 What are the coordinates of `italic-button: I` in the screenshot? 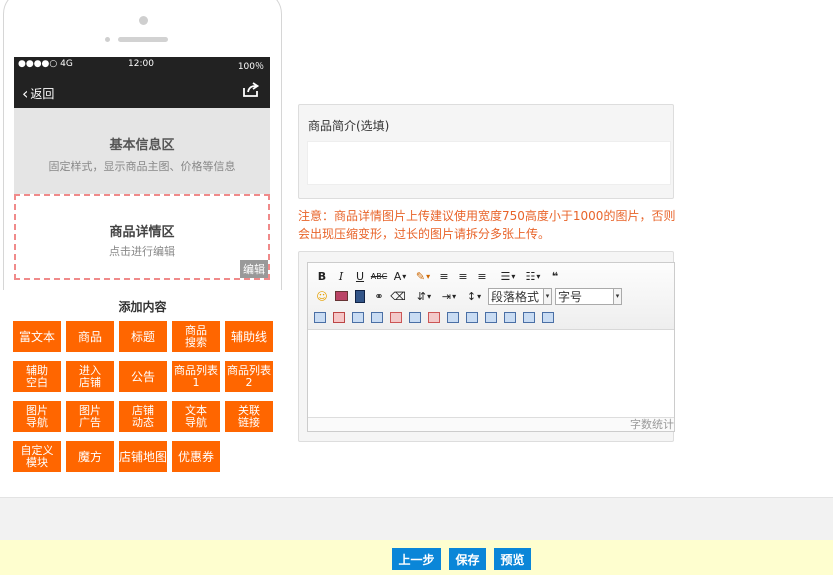 It's located at (341, 276).